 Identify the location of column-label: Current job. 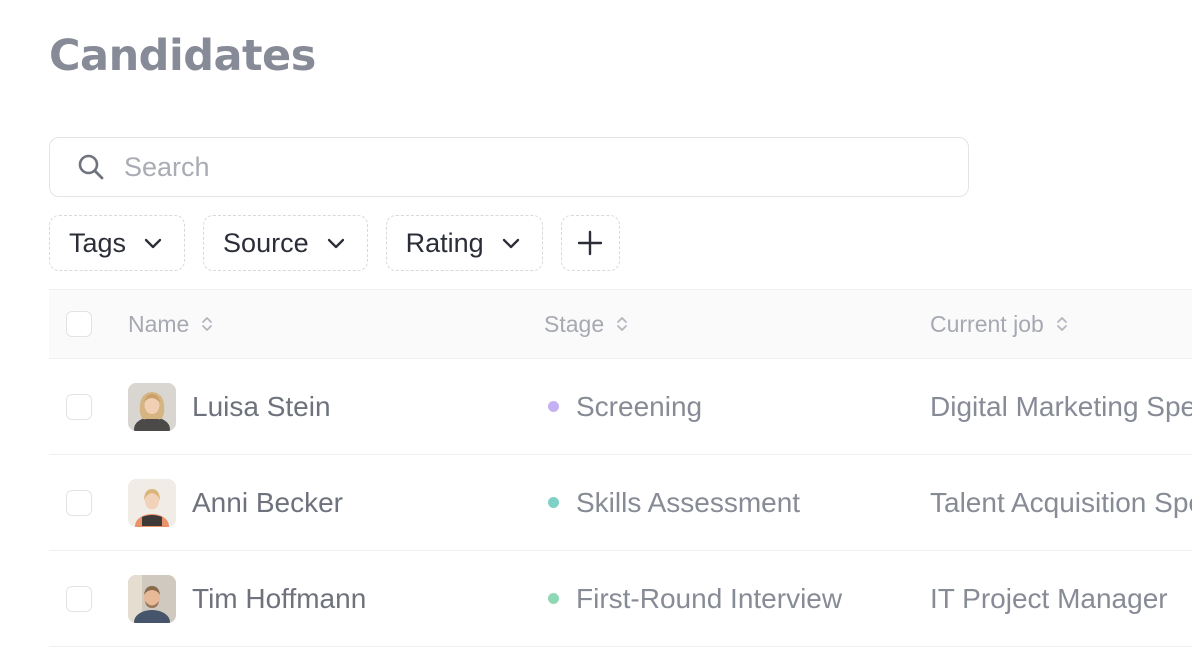
(987, 323).